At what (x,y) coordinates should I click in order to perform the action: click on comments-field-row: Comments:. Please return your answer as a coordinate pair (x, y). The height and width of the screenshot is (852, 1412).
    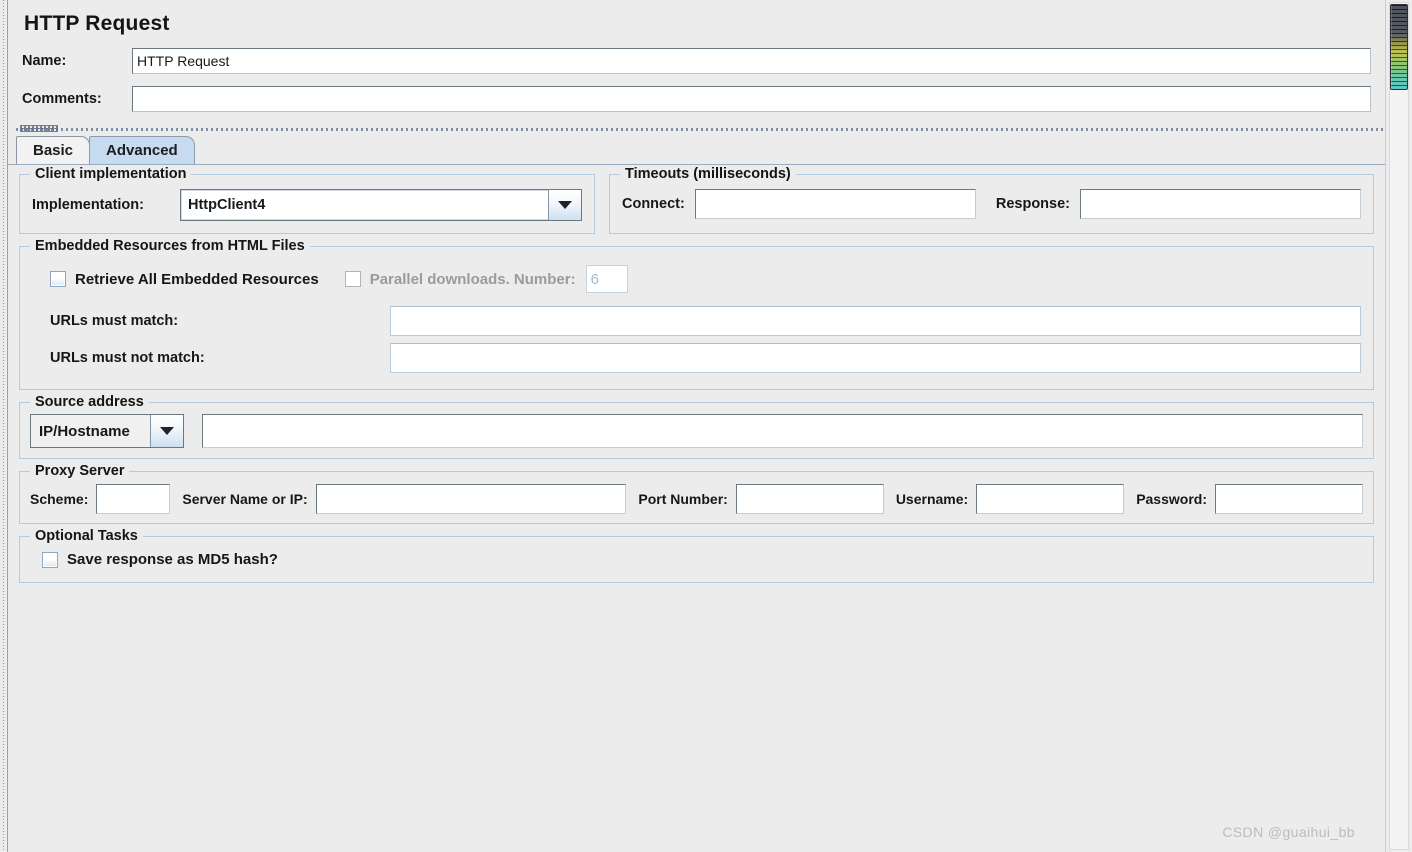
    Looking at the image, I should click on (696, 99).